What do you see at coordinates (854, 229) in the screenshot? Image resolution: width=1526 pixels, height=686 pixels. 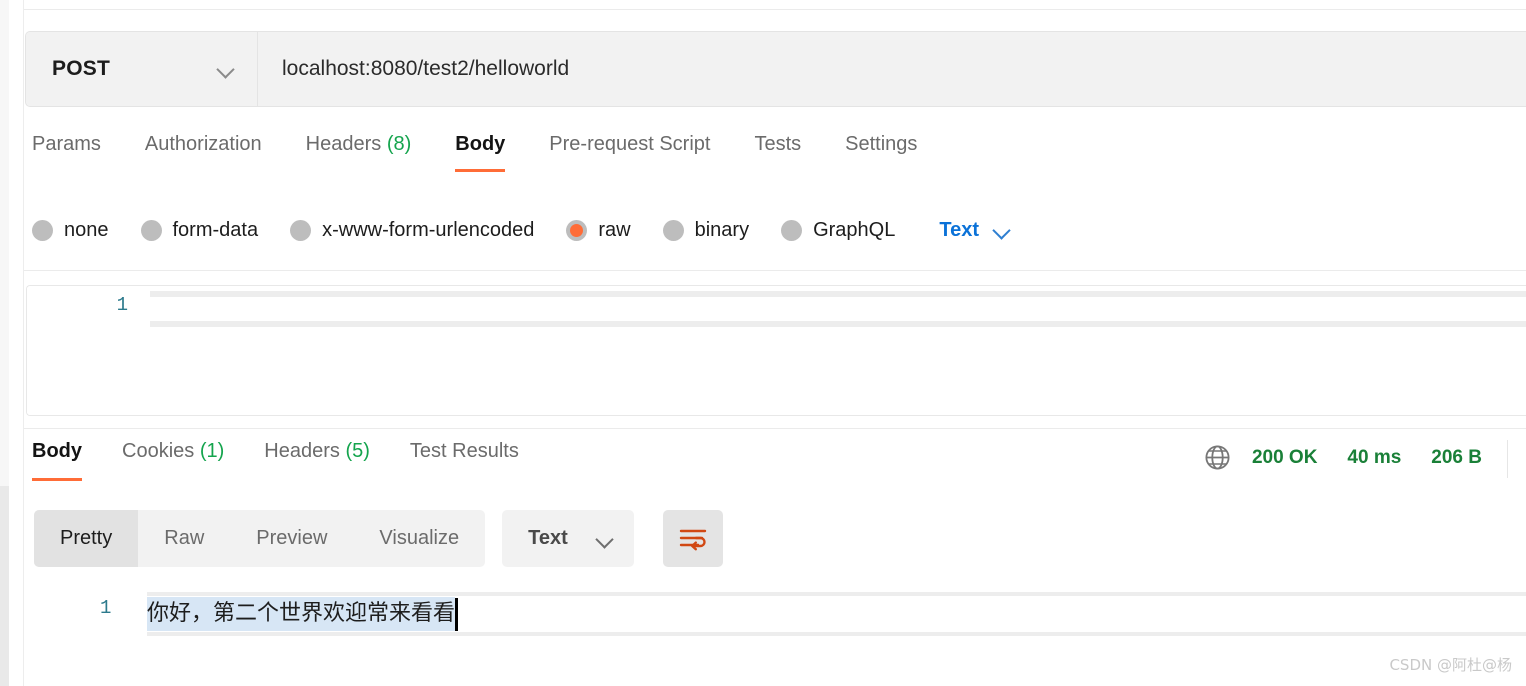 I see `body-type-graphql-label: GraphQL` at bounding box center [854, 229].